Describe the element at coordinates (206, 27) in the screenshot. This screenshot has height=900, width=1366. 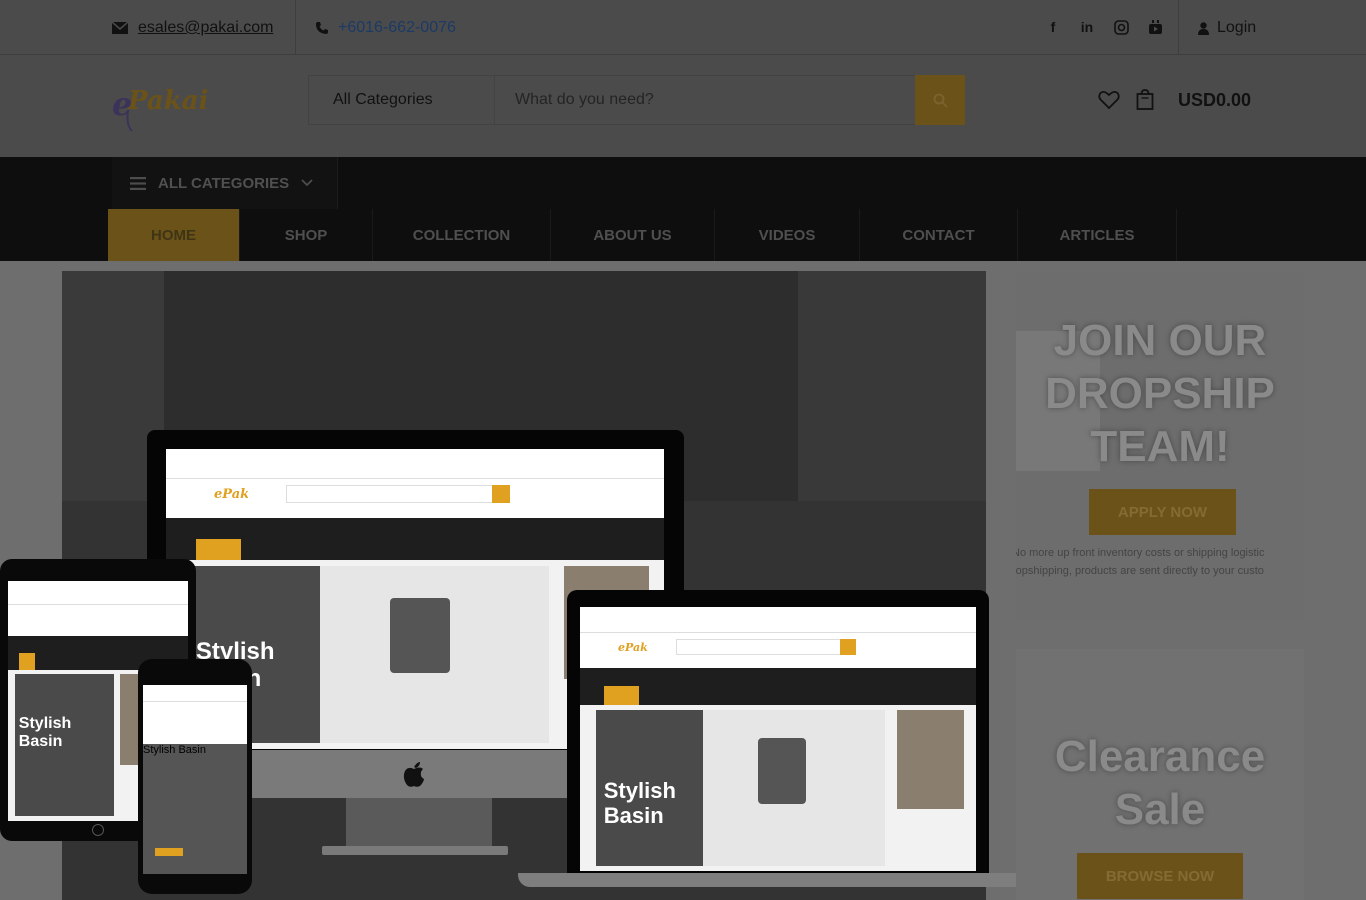
I see `email-text: esales@pakai.com` at that location.